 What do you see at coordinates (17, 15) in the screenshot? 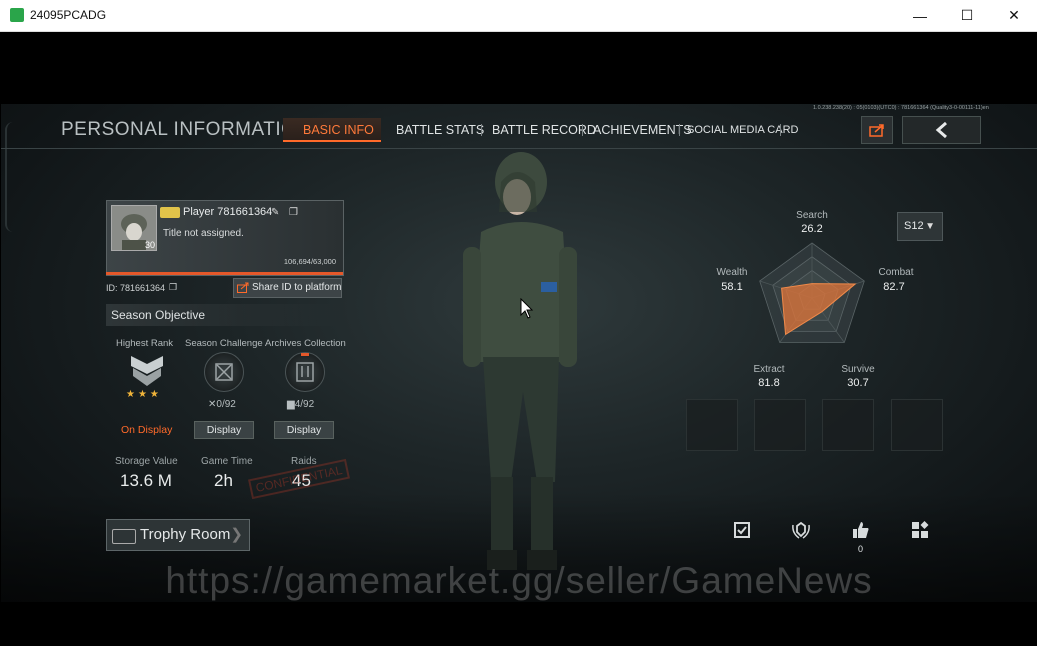
I see `app-icon` at bounding box center [17, 15].